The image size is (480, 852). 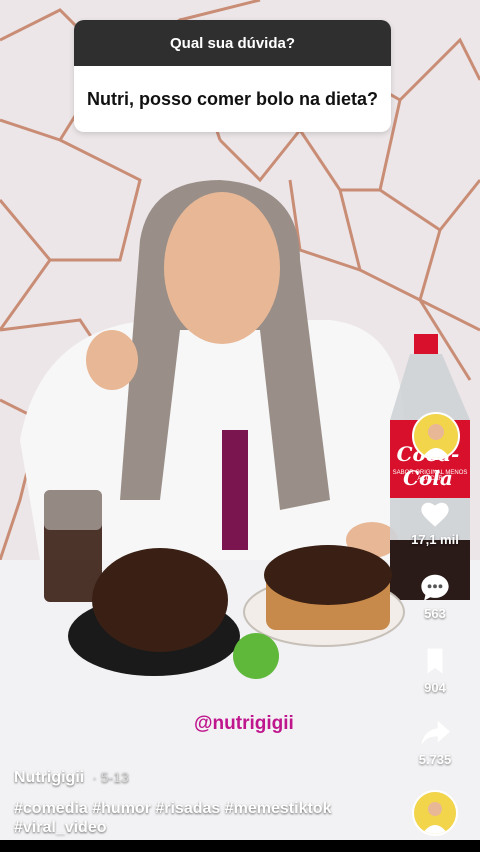 What do you see at coordinates (244, 723) in the screenshot?
I see `watermark: @nutrigigii` at bounding box center [244, 723].